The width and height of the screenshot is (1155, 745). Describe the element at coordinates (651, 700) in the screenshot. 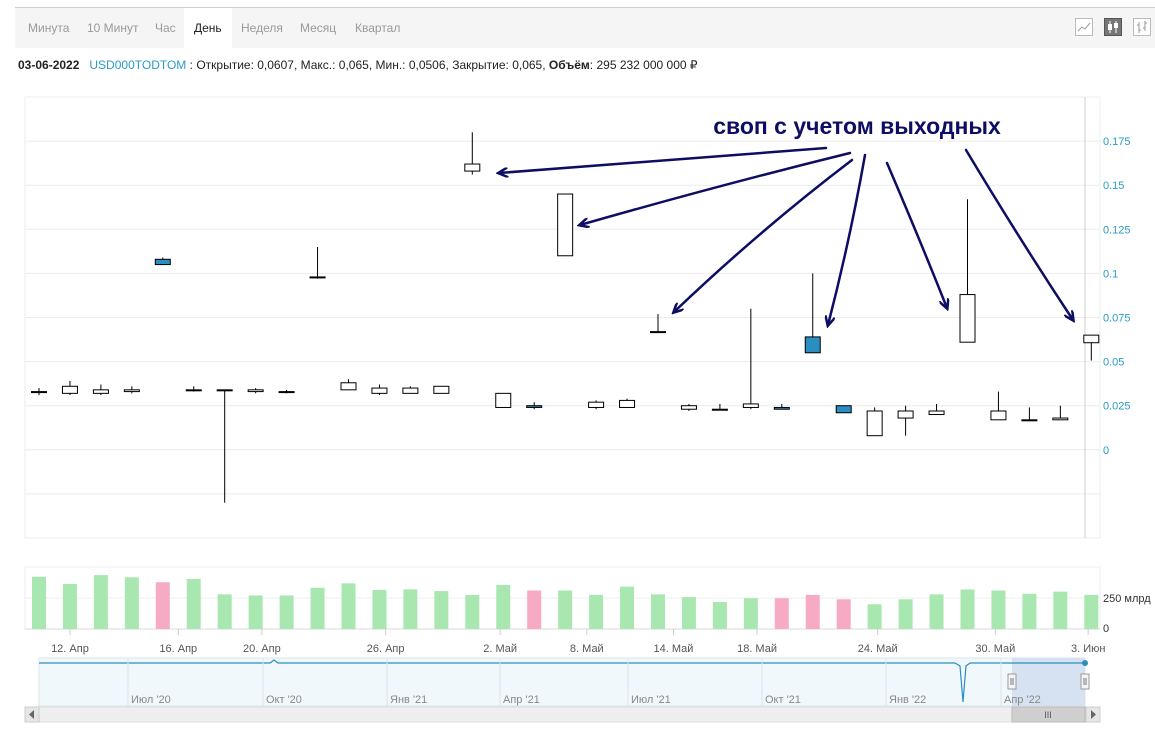

I see `navigator-label: Июл '21` at that location.